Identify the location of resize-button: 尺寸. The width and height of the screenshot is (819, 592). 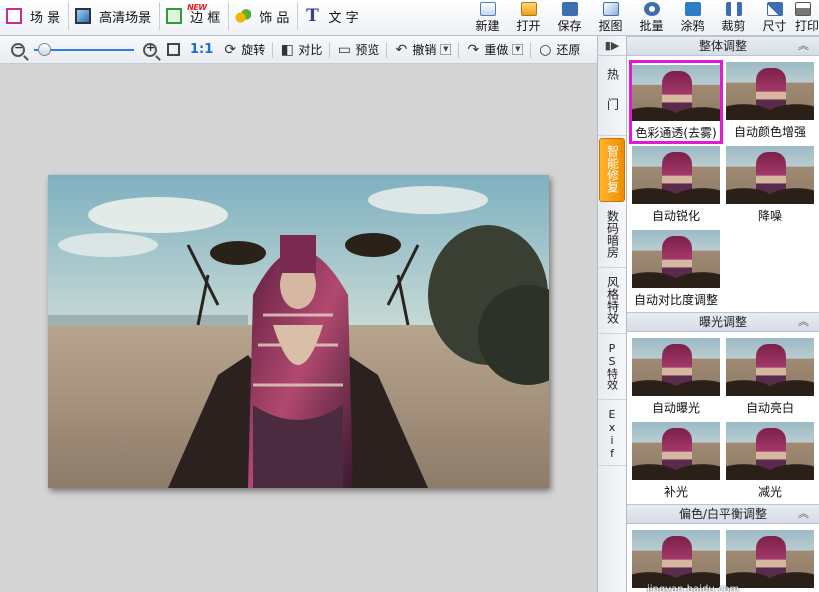
(774, 17).